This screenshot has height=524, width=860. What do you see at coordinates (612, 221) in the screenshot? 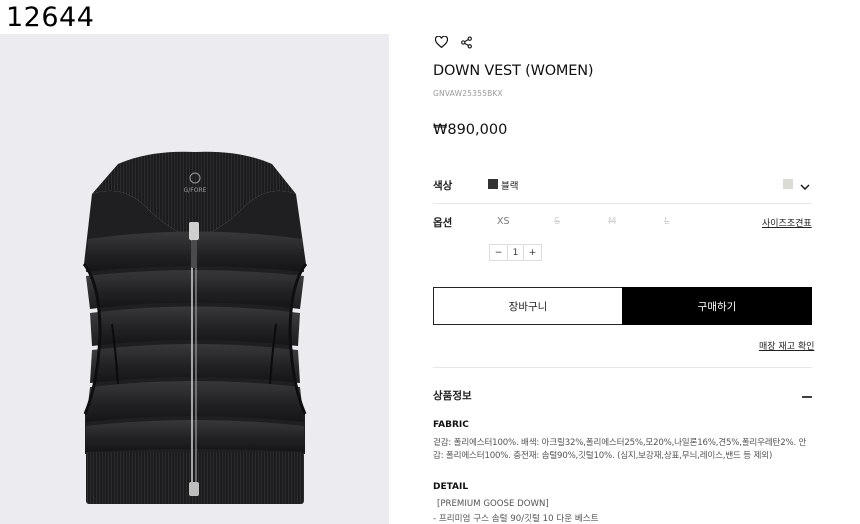
I see `size-option-m: M` at bounding box center [612, 221].